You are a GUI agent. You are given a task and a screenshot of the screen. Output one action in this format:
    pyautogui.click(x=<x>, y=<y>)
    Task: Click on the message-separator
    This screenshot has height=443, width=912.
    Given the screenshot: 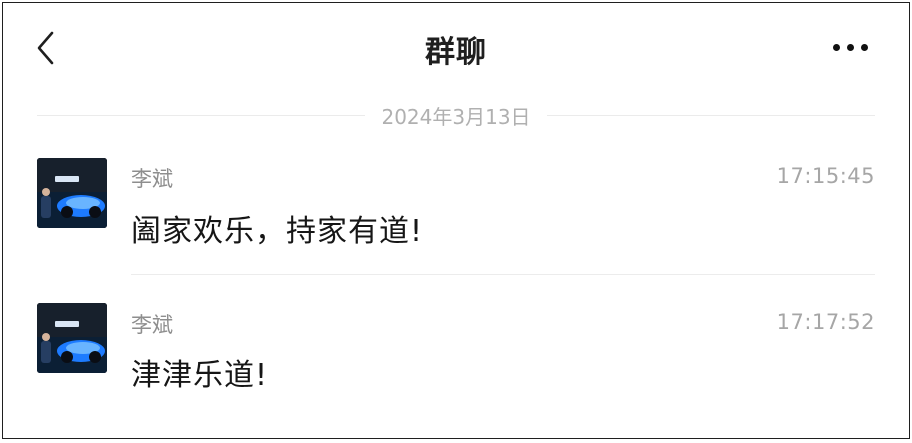 What is the action you would take?
    pyautogui.click(x=503, y=274)
    